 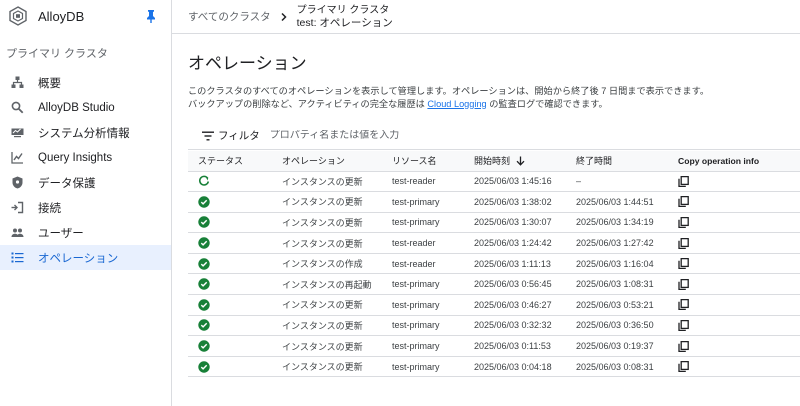 I want to click on start-time-cell: 2025/06/03 0:11:53, so click(x=525, y=346).